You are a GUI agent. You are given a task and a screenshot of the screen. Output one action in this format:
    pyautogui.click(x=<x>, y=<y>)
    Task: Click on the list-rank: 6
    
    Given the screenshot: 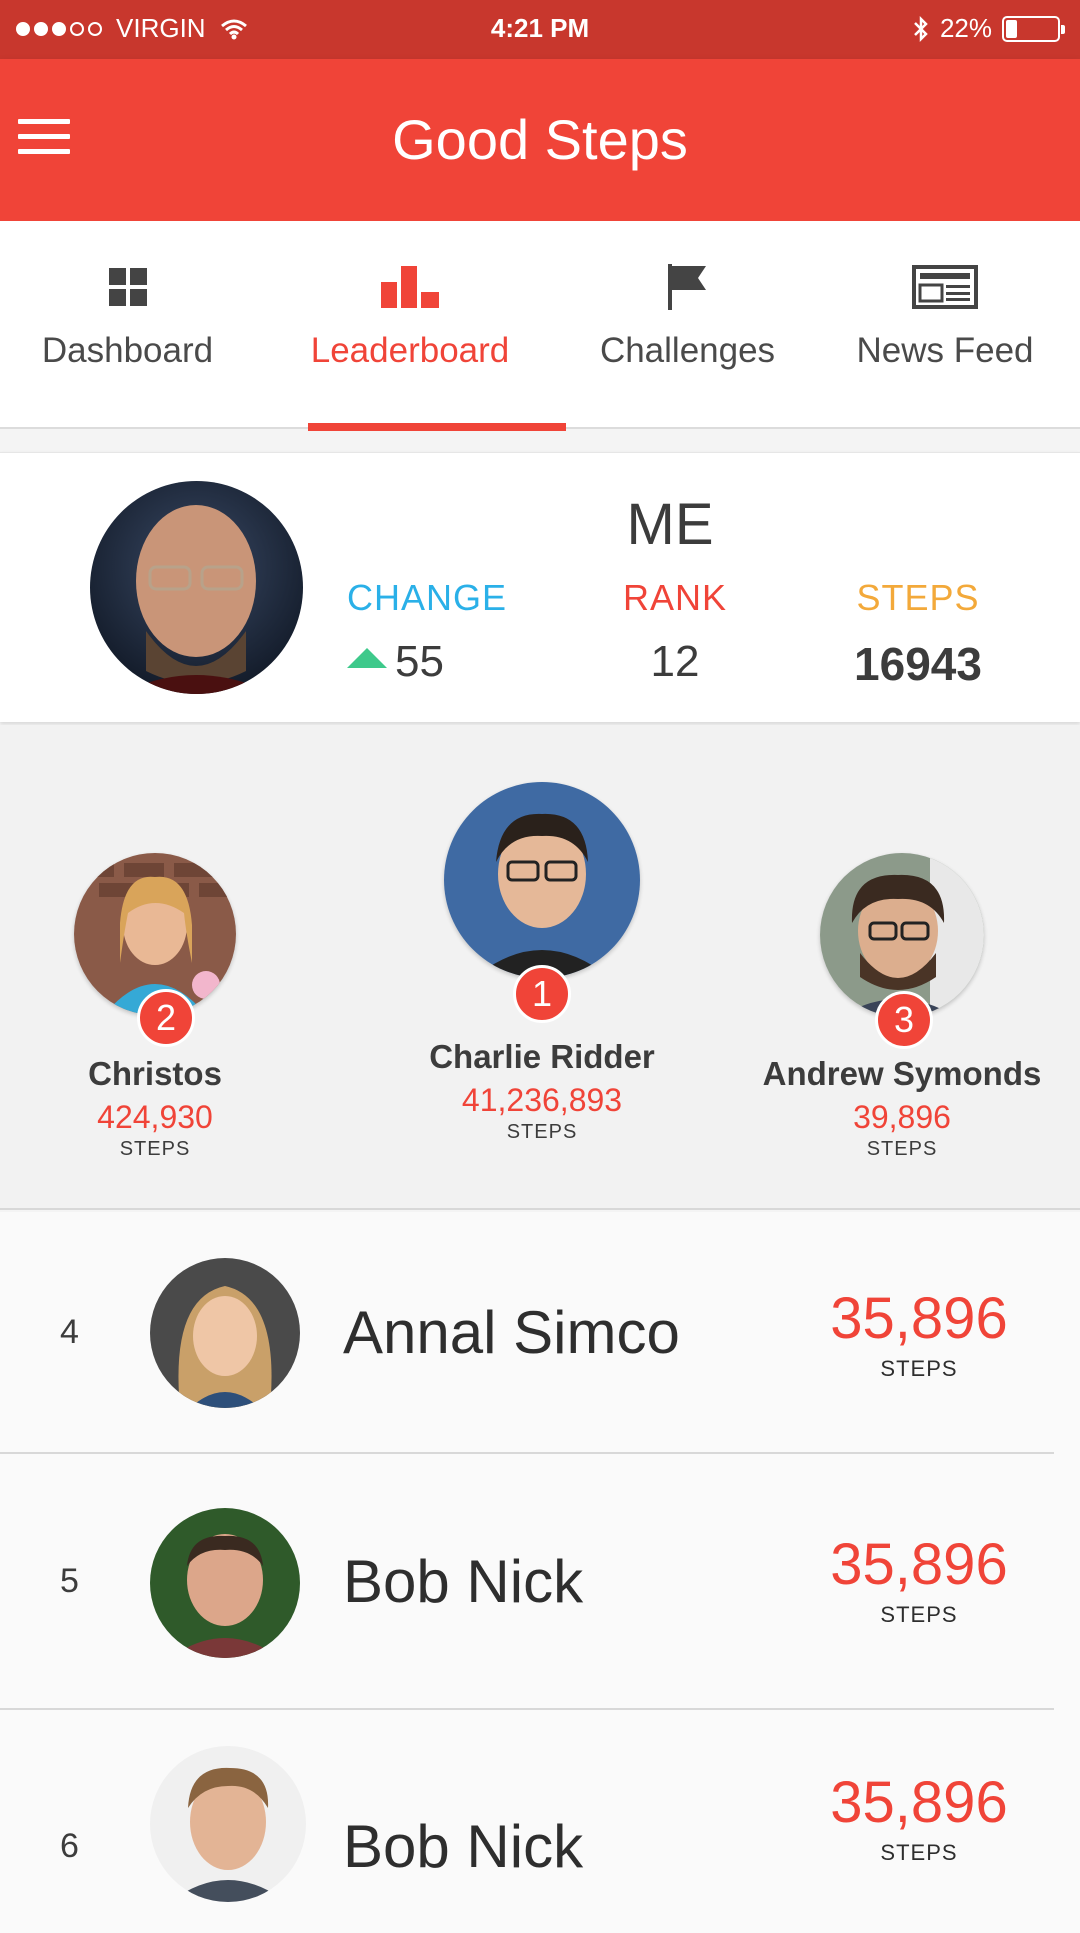 What is the action you would take?
    pyautogui.click(x=69, y=1845)
    